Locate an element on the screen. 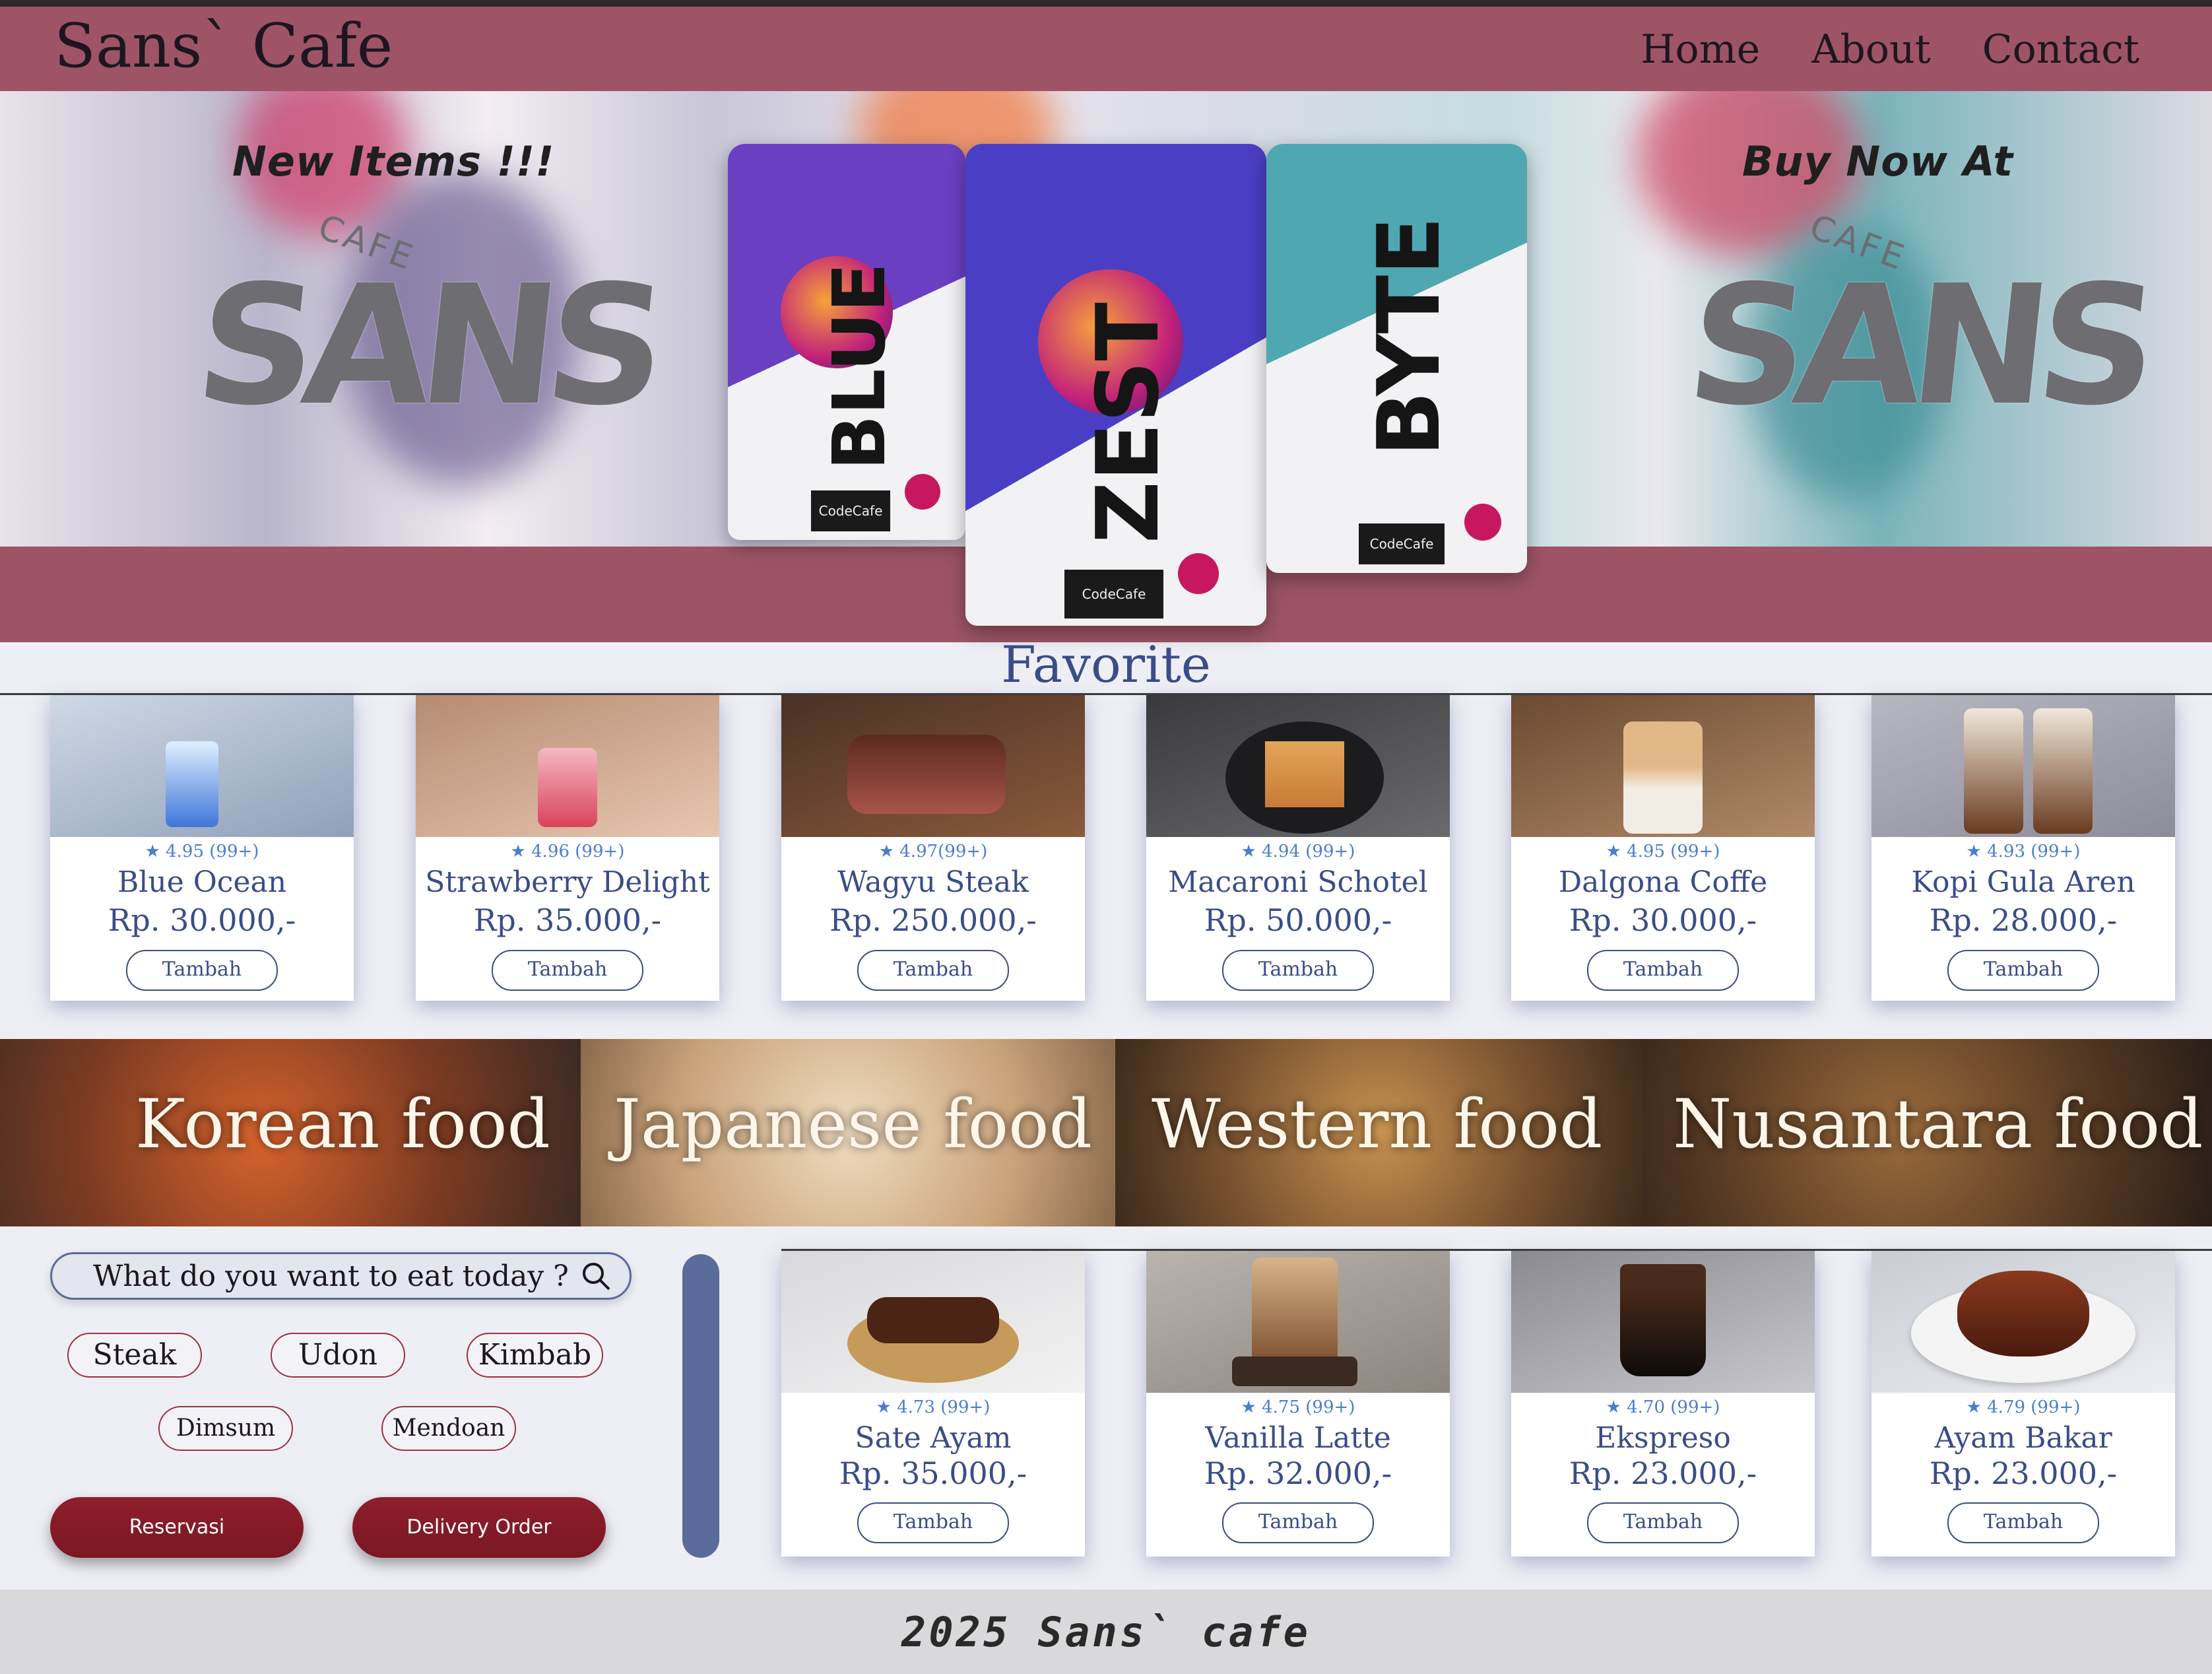 This screenshot has height=1674, width=2212. chip-steak: Steak is located at coordinates (134, 1355).